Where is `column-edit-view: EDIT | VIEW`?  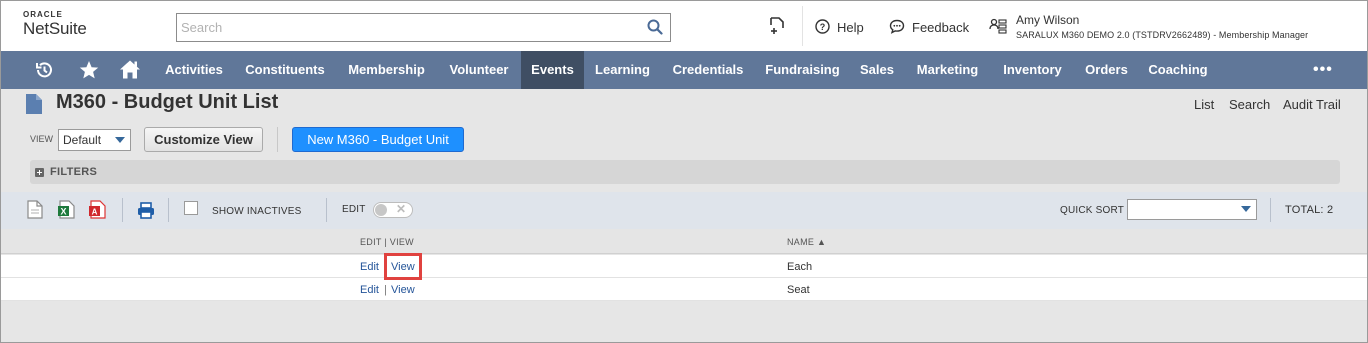
column-edit-view: EDIT | VIEW is located at coordinates (387, 242).